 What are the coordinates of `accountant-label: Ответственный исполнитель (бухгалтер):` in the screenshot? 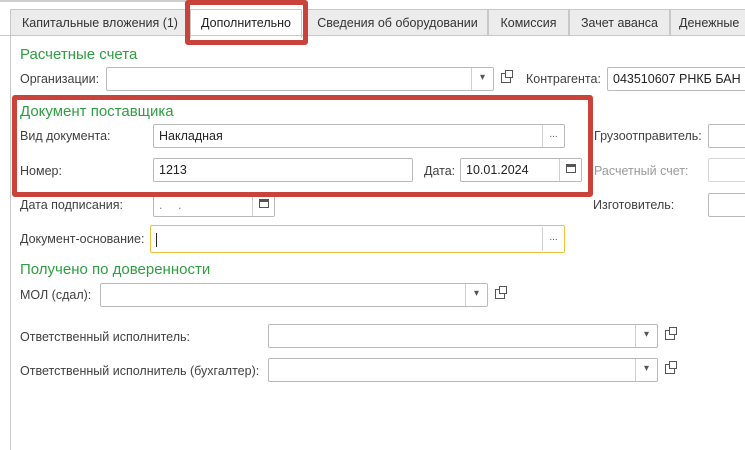 It's located at (140, 371).